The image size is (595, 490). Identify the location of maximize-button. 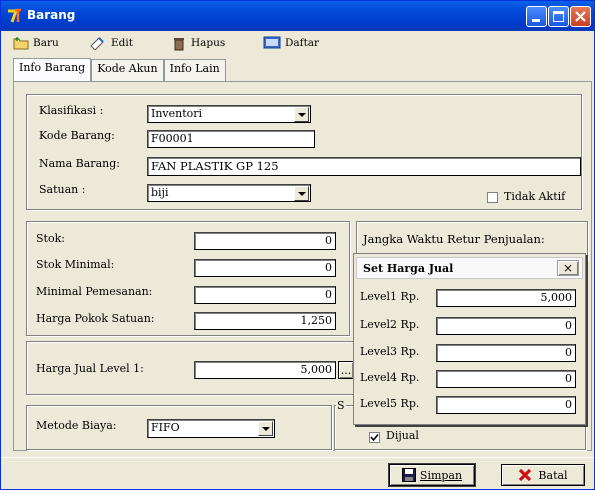
(558, 16).